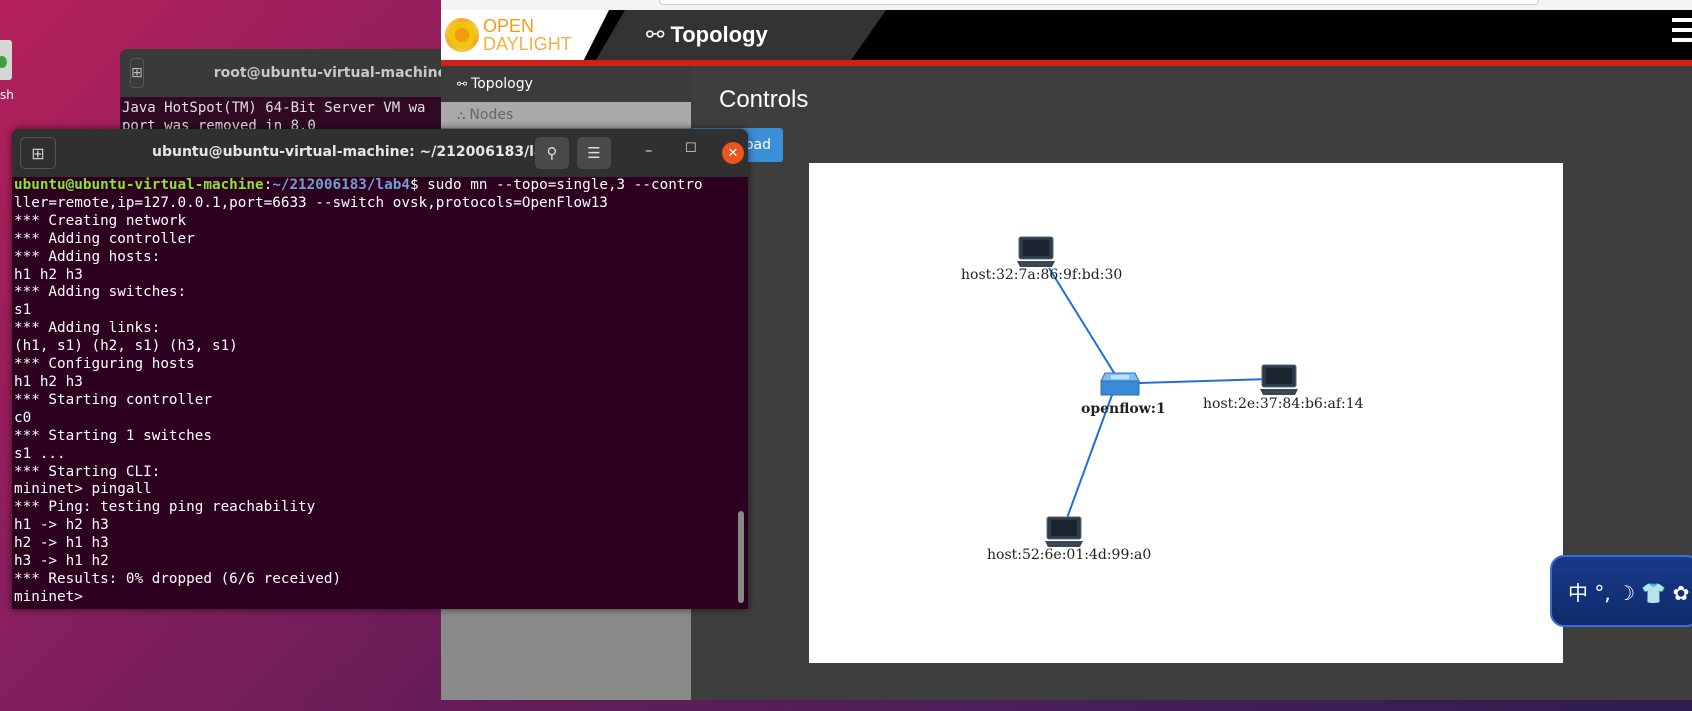  Describe the element at coordinates (509, 26) in the screenshot. I see `logo-line-1: OPEN` at that location.